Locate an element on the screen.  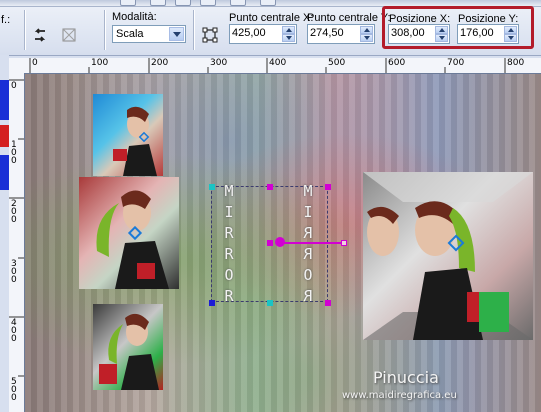
punto-y-input is located at coordinates (335, 33).